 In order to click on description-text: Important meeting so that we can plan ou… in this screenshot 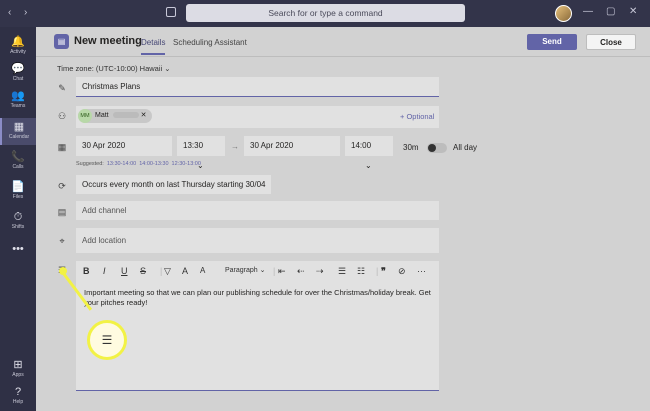, I will do `click(259, 298)`.